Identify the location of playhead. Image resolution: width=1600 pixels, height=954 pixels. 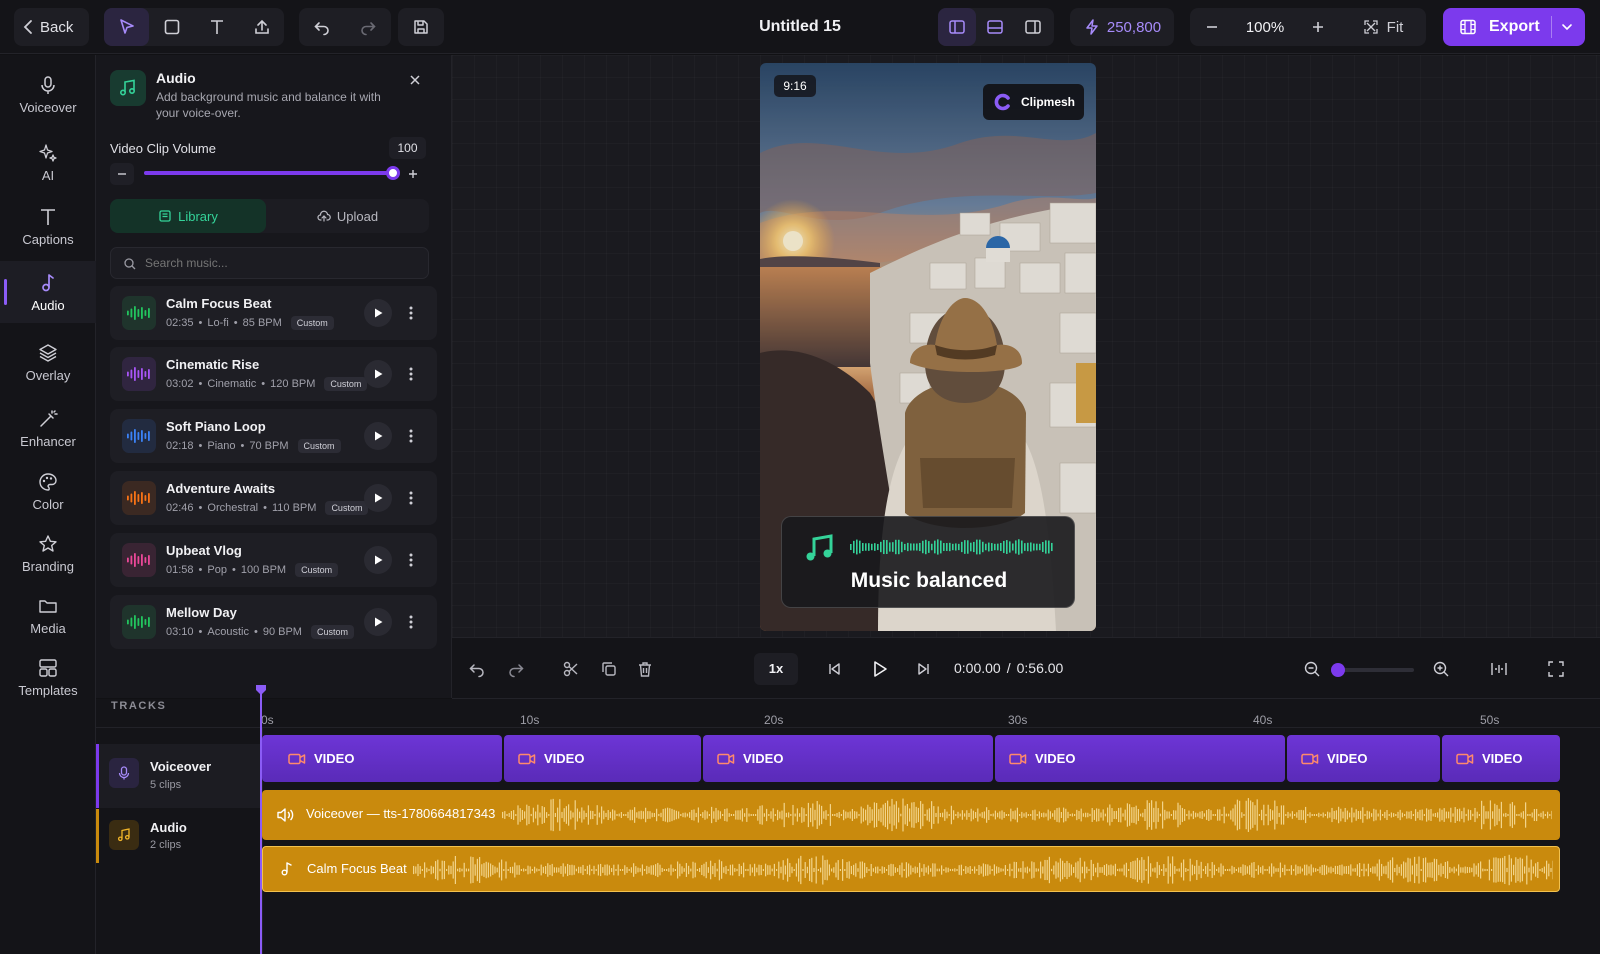
(261, 823).